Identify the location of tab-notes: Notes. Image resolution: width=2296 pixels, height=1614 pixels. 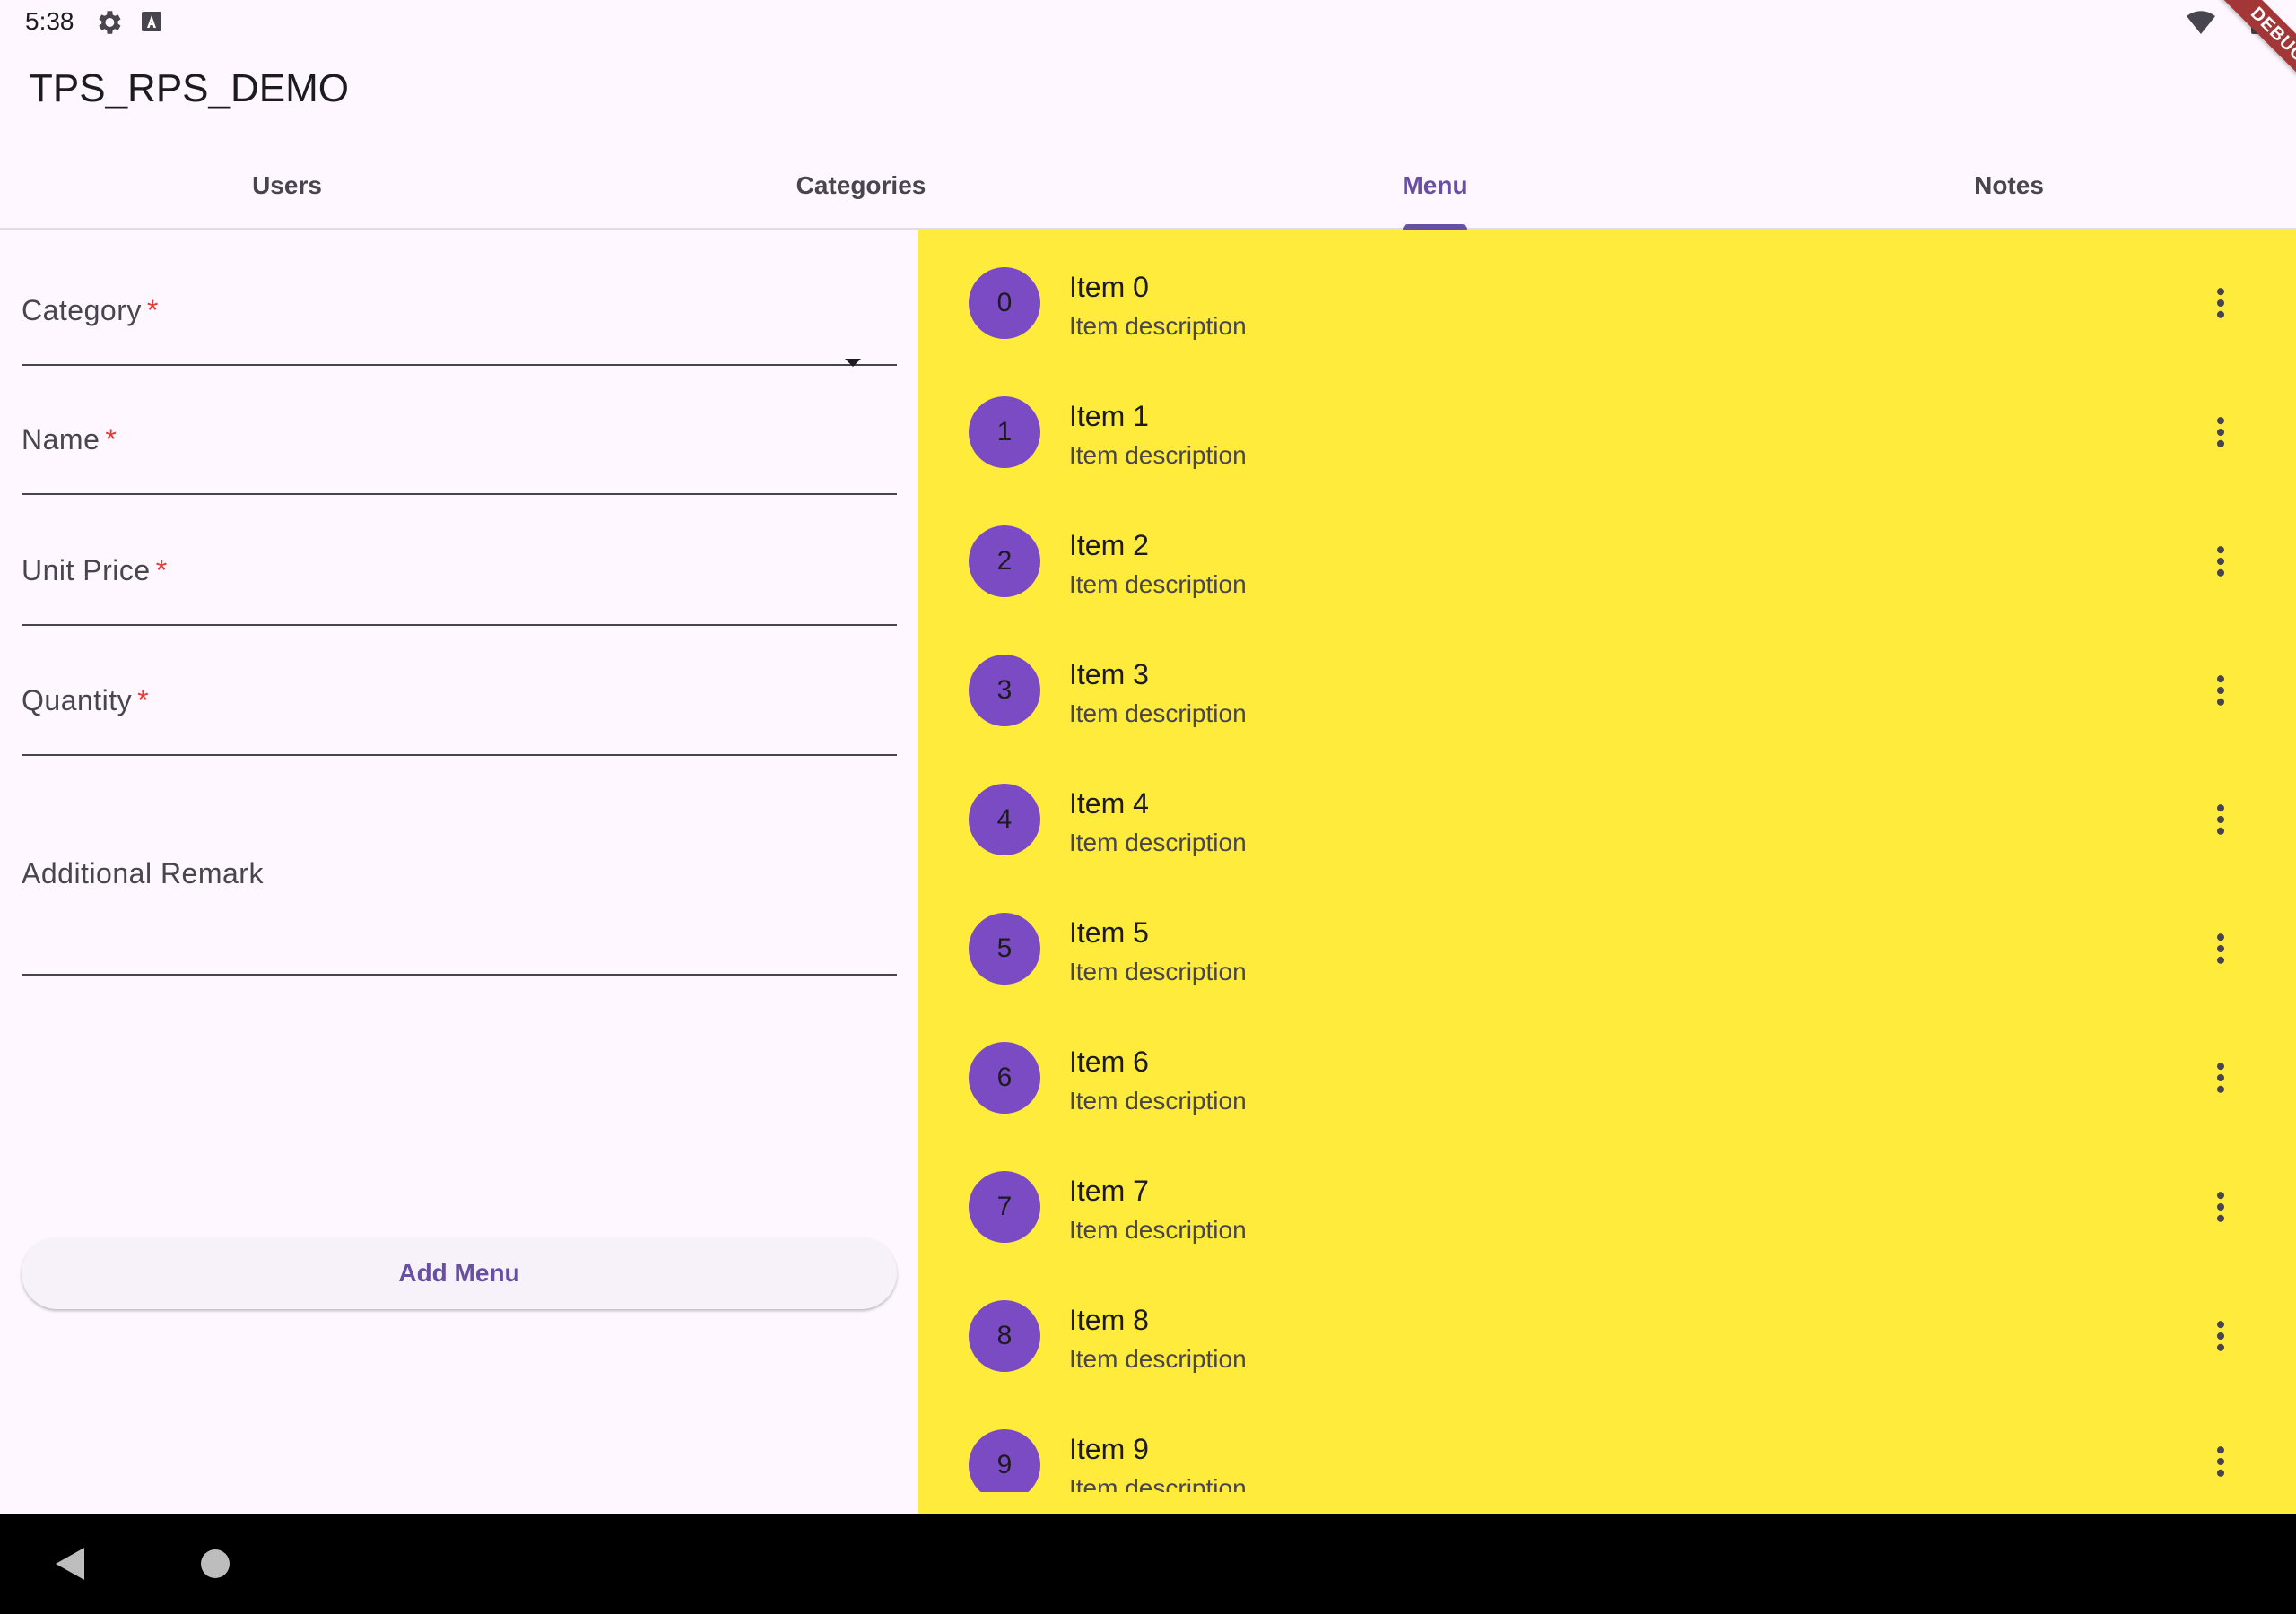
(2009, 185).